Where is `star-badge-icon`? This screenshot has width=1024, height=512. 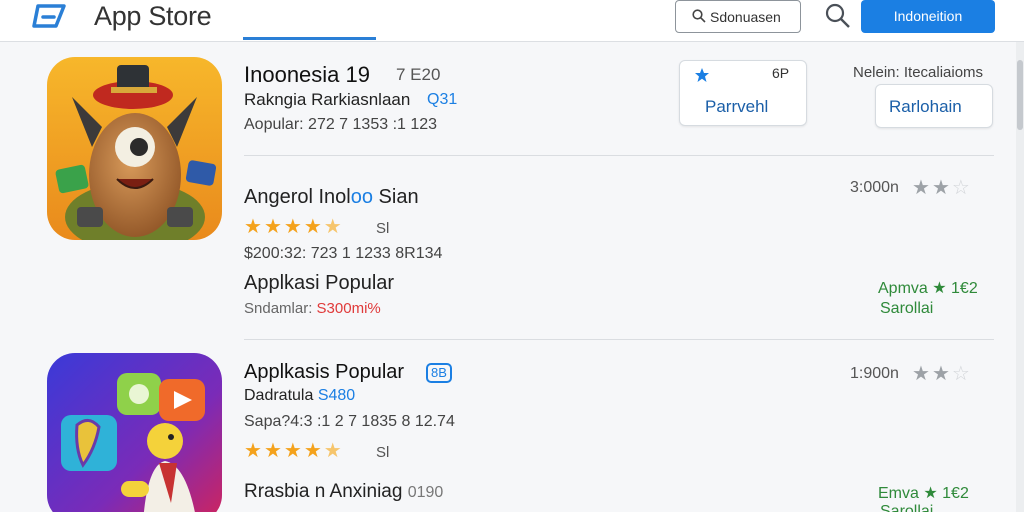 star-badge-icon is located at coordinates (702, 75).